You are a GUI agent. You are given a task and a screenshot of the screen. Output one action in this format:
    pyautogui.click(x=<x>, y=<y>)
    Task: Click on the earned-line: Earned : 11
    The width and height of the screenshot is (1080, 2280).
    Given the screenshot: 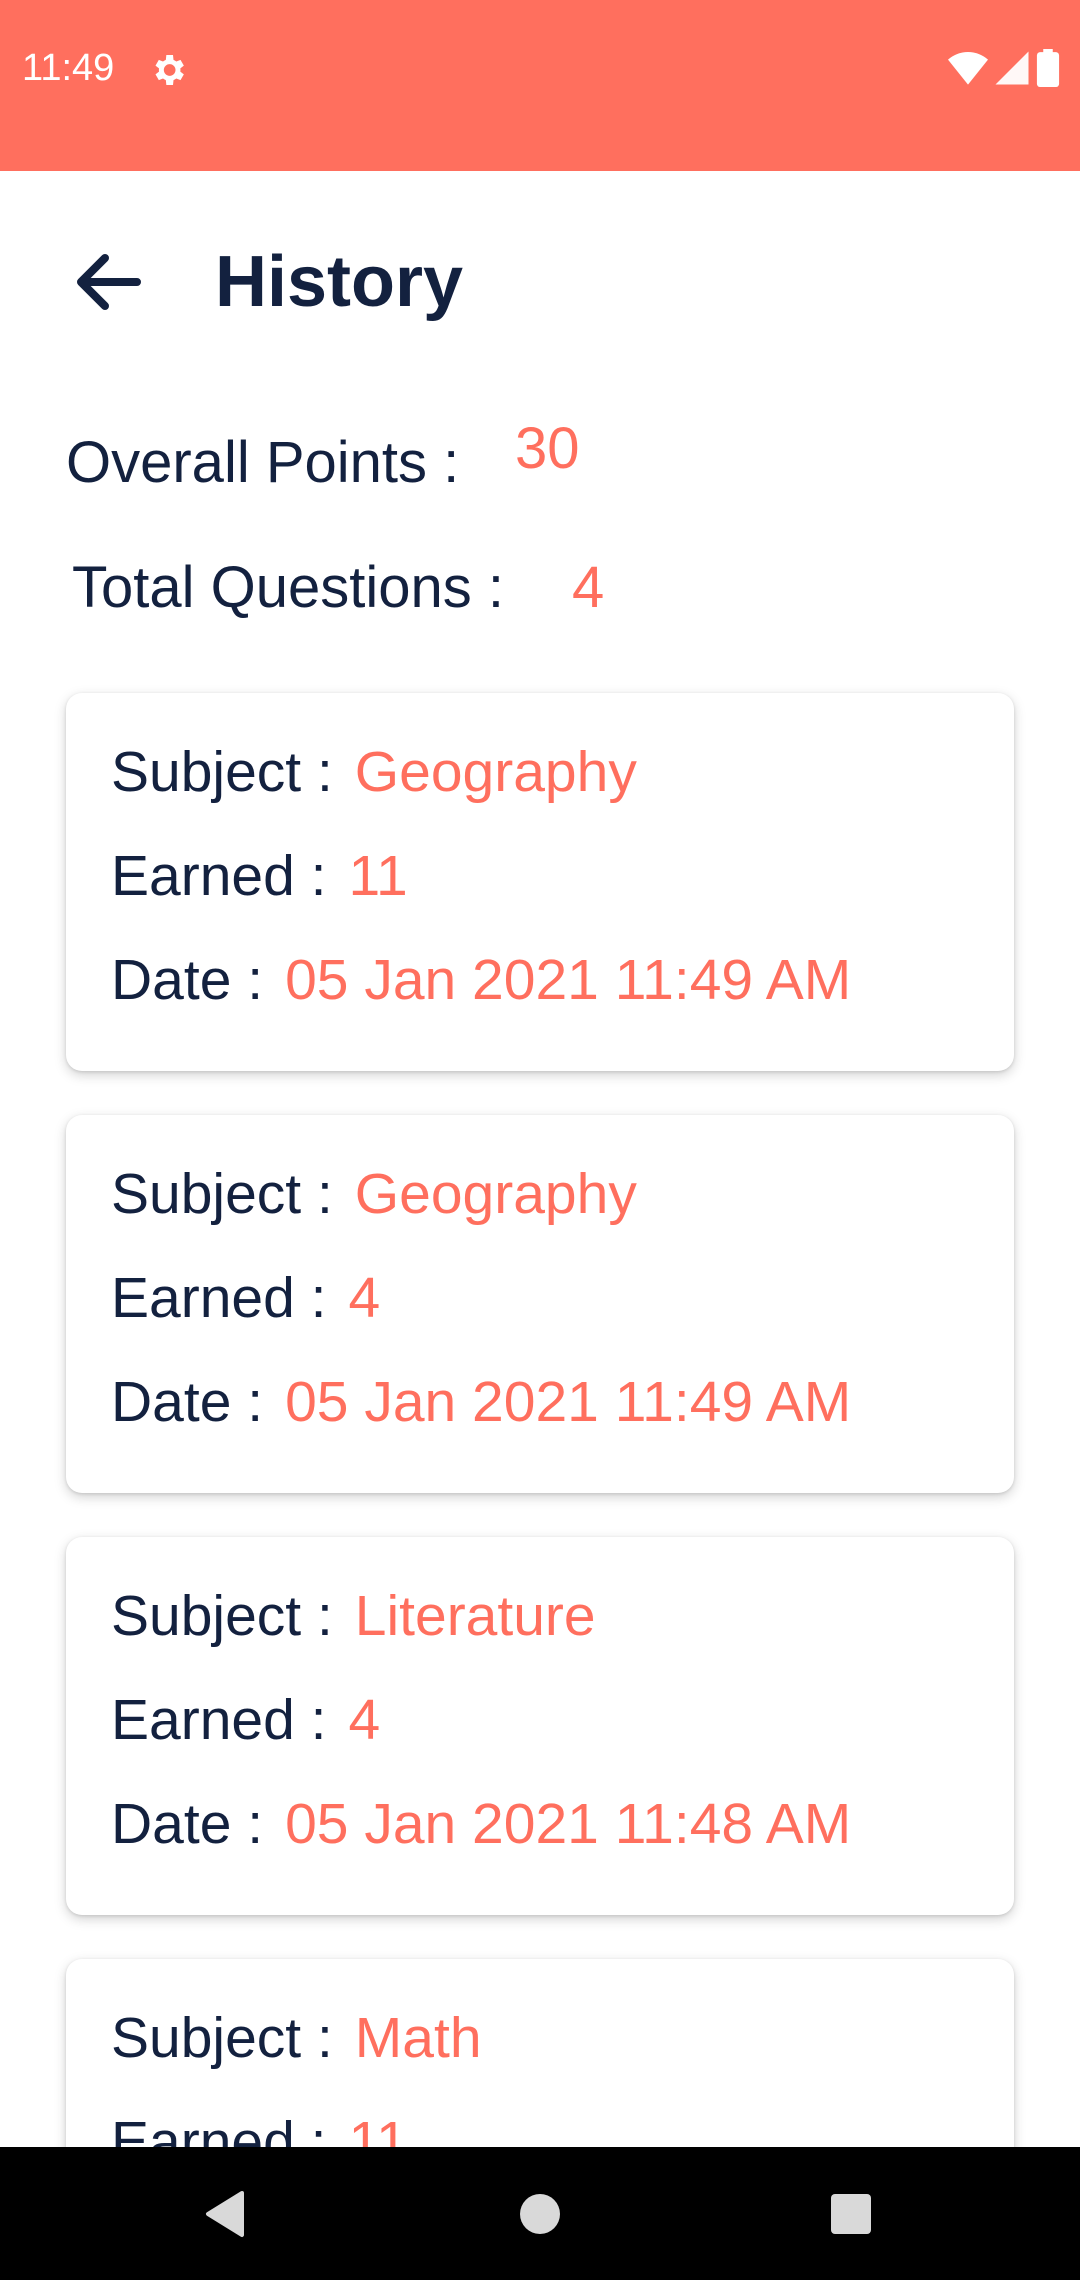 What is the action you would take?
    pyautogui.click(x=259, y=876)
    